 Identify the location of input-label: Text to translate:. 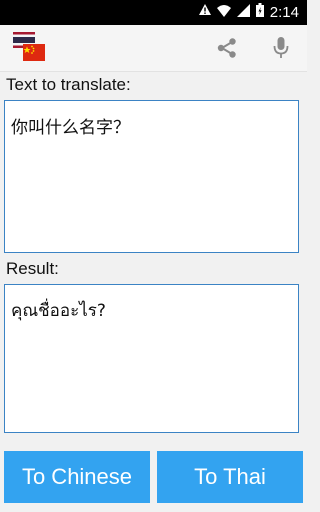
(68, 84).